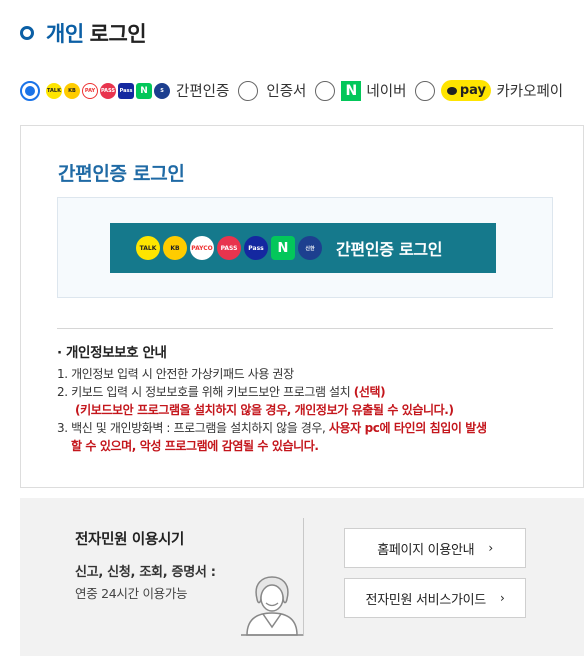 The height and width of the screenshot is (656, 584). I want to click on service-hours-value: 연중 24시간 이용가능, so click(131, 593).